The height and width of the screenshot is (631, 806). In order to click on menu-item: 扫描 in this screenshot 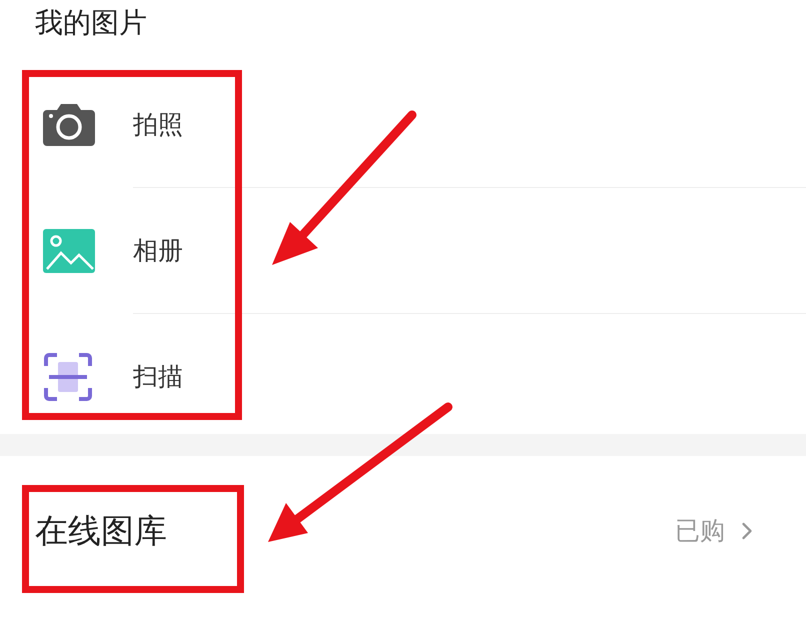, I will do `click(158, 377)`.